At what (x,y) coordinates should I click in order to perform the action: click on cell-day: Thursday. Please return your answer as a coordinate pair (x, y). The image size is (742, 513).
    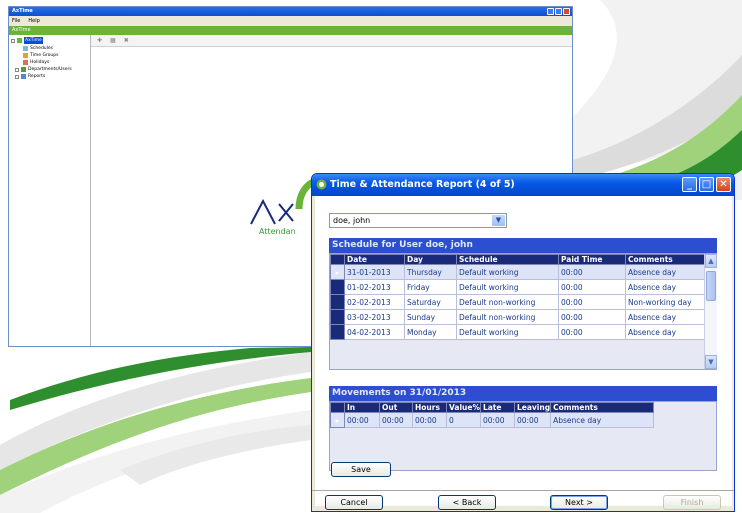
    Looking at the image, I should click on (430, 272).